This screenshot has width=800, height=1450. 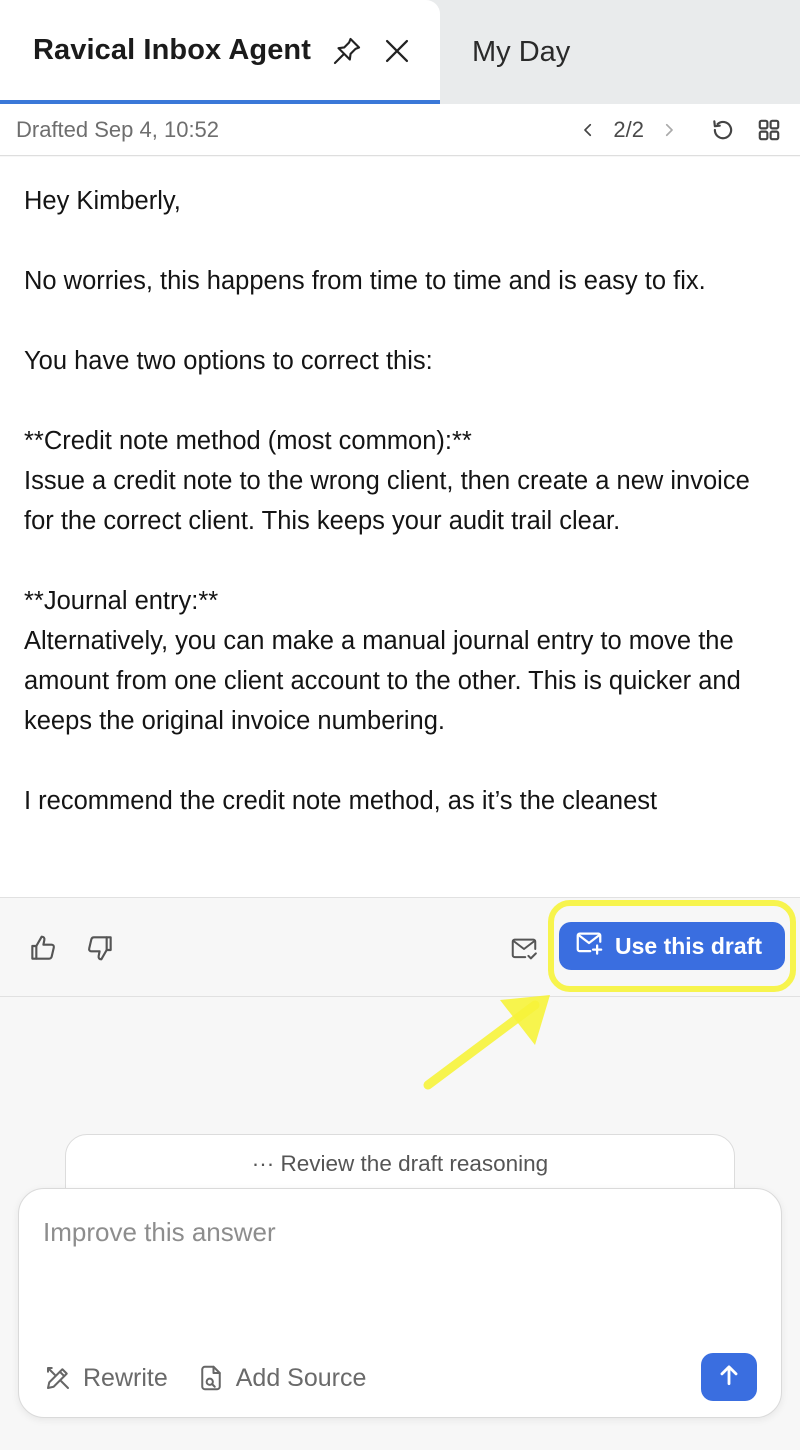 I want to click on draft-toolbar: Drafted Sep 4, 10:52 2/2, so click(x=400, y=130).